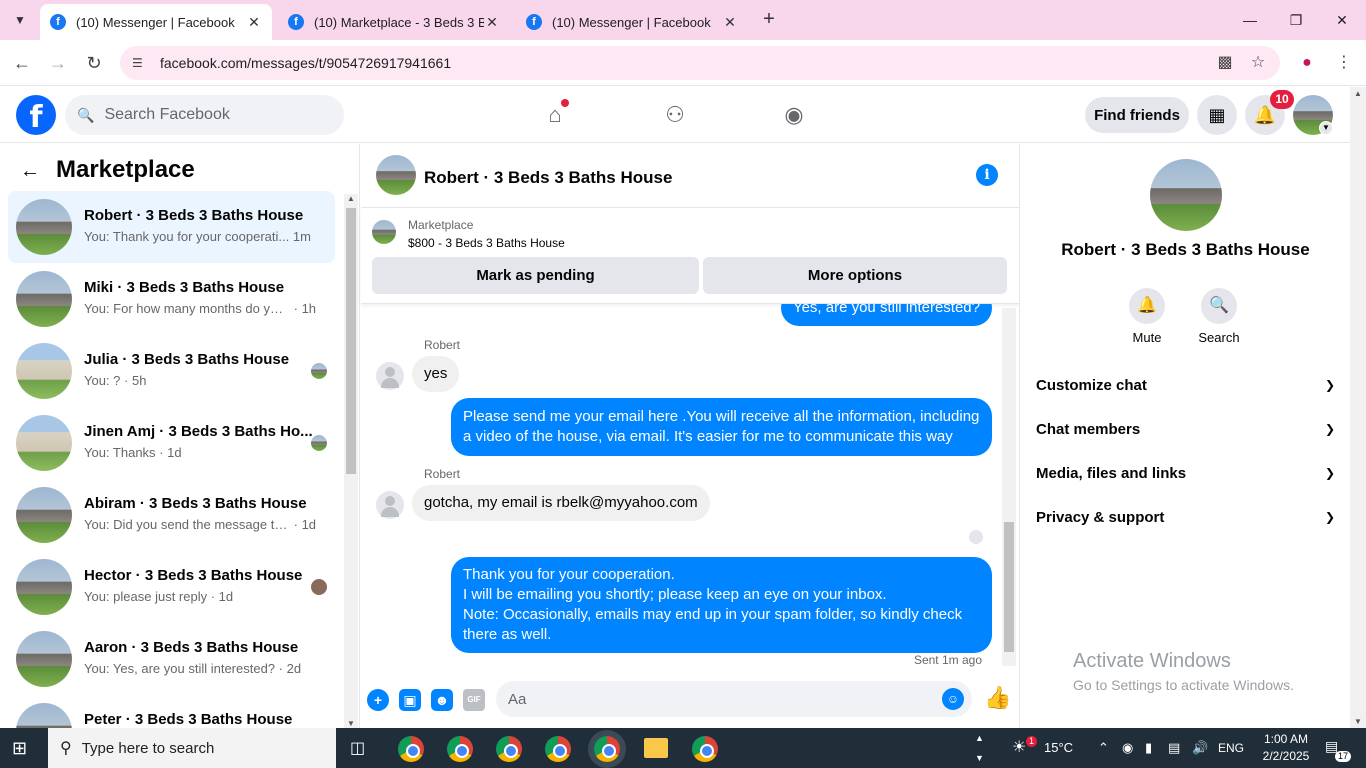  What do you see at coordinates (1137, 115) in the screenshot?
I see `find-friends-button: Find friends` at bounding box center [1137, 115].